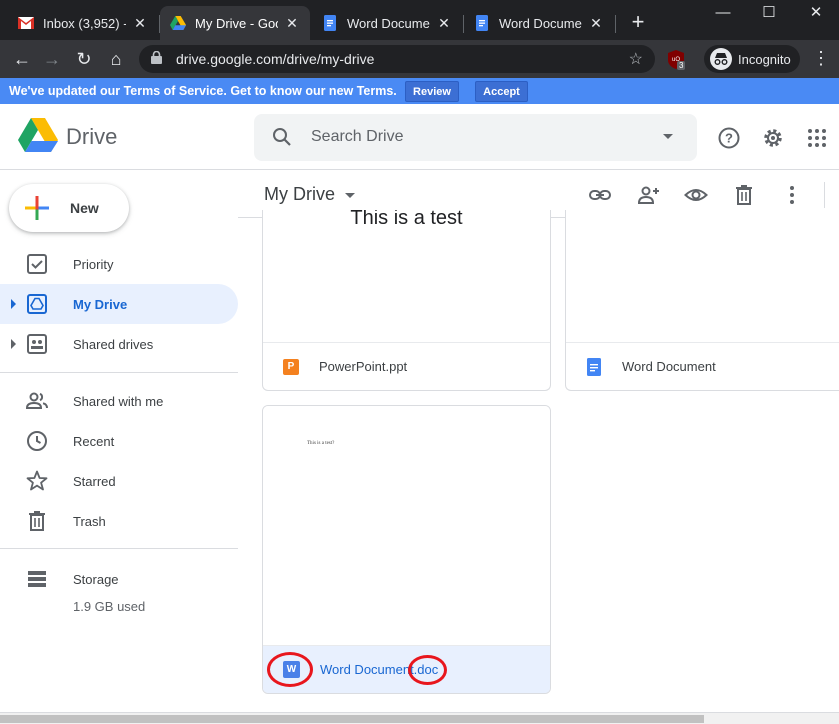  Describe the element at coordinates (37, 441) in the screenshot. I see `recent-icon` at that location.